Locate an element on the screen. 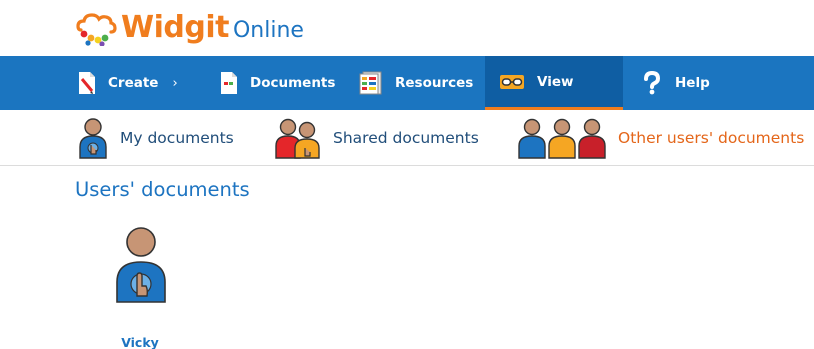 This screenshot has height=349, width=814. tab-shared-documents: Shared documents is located at coordinates (377, 137).